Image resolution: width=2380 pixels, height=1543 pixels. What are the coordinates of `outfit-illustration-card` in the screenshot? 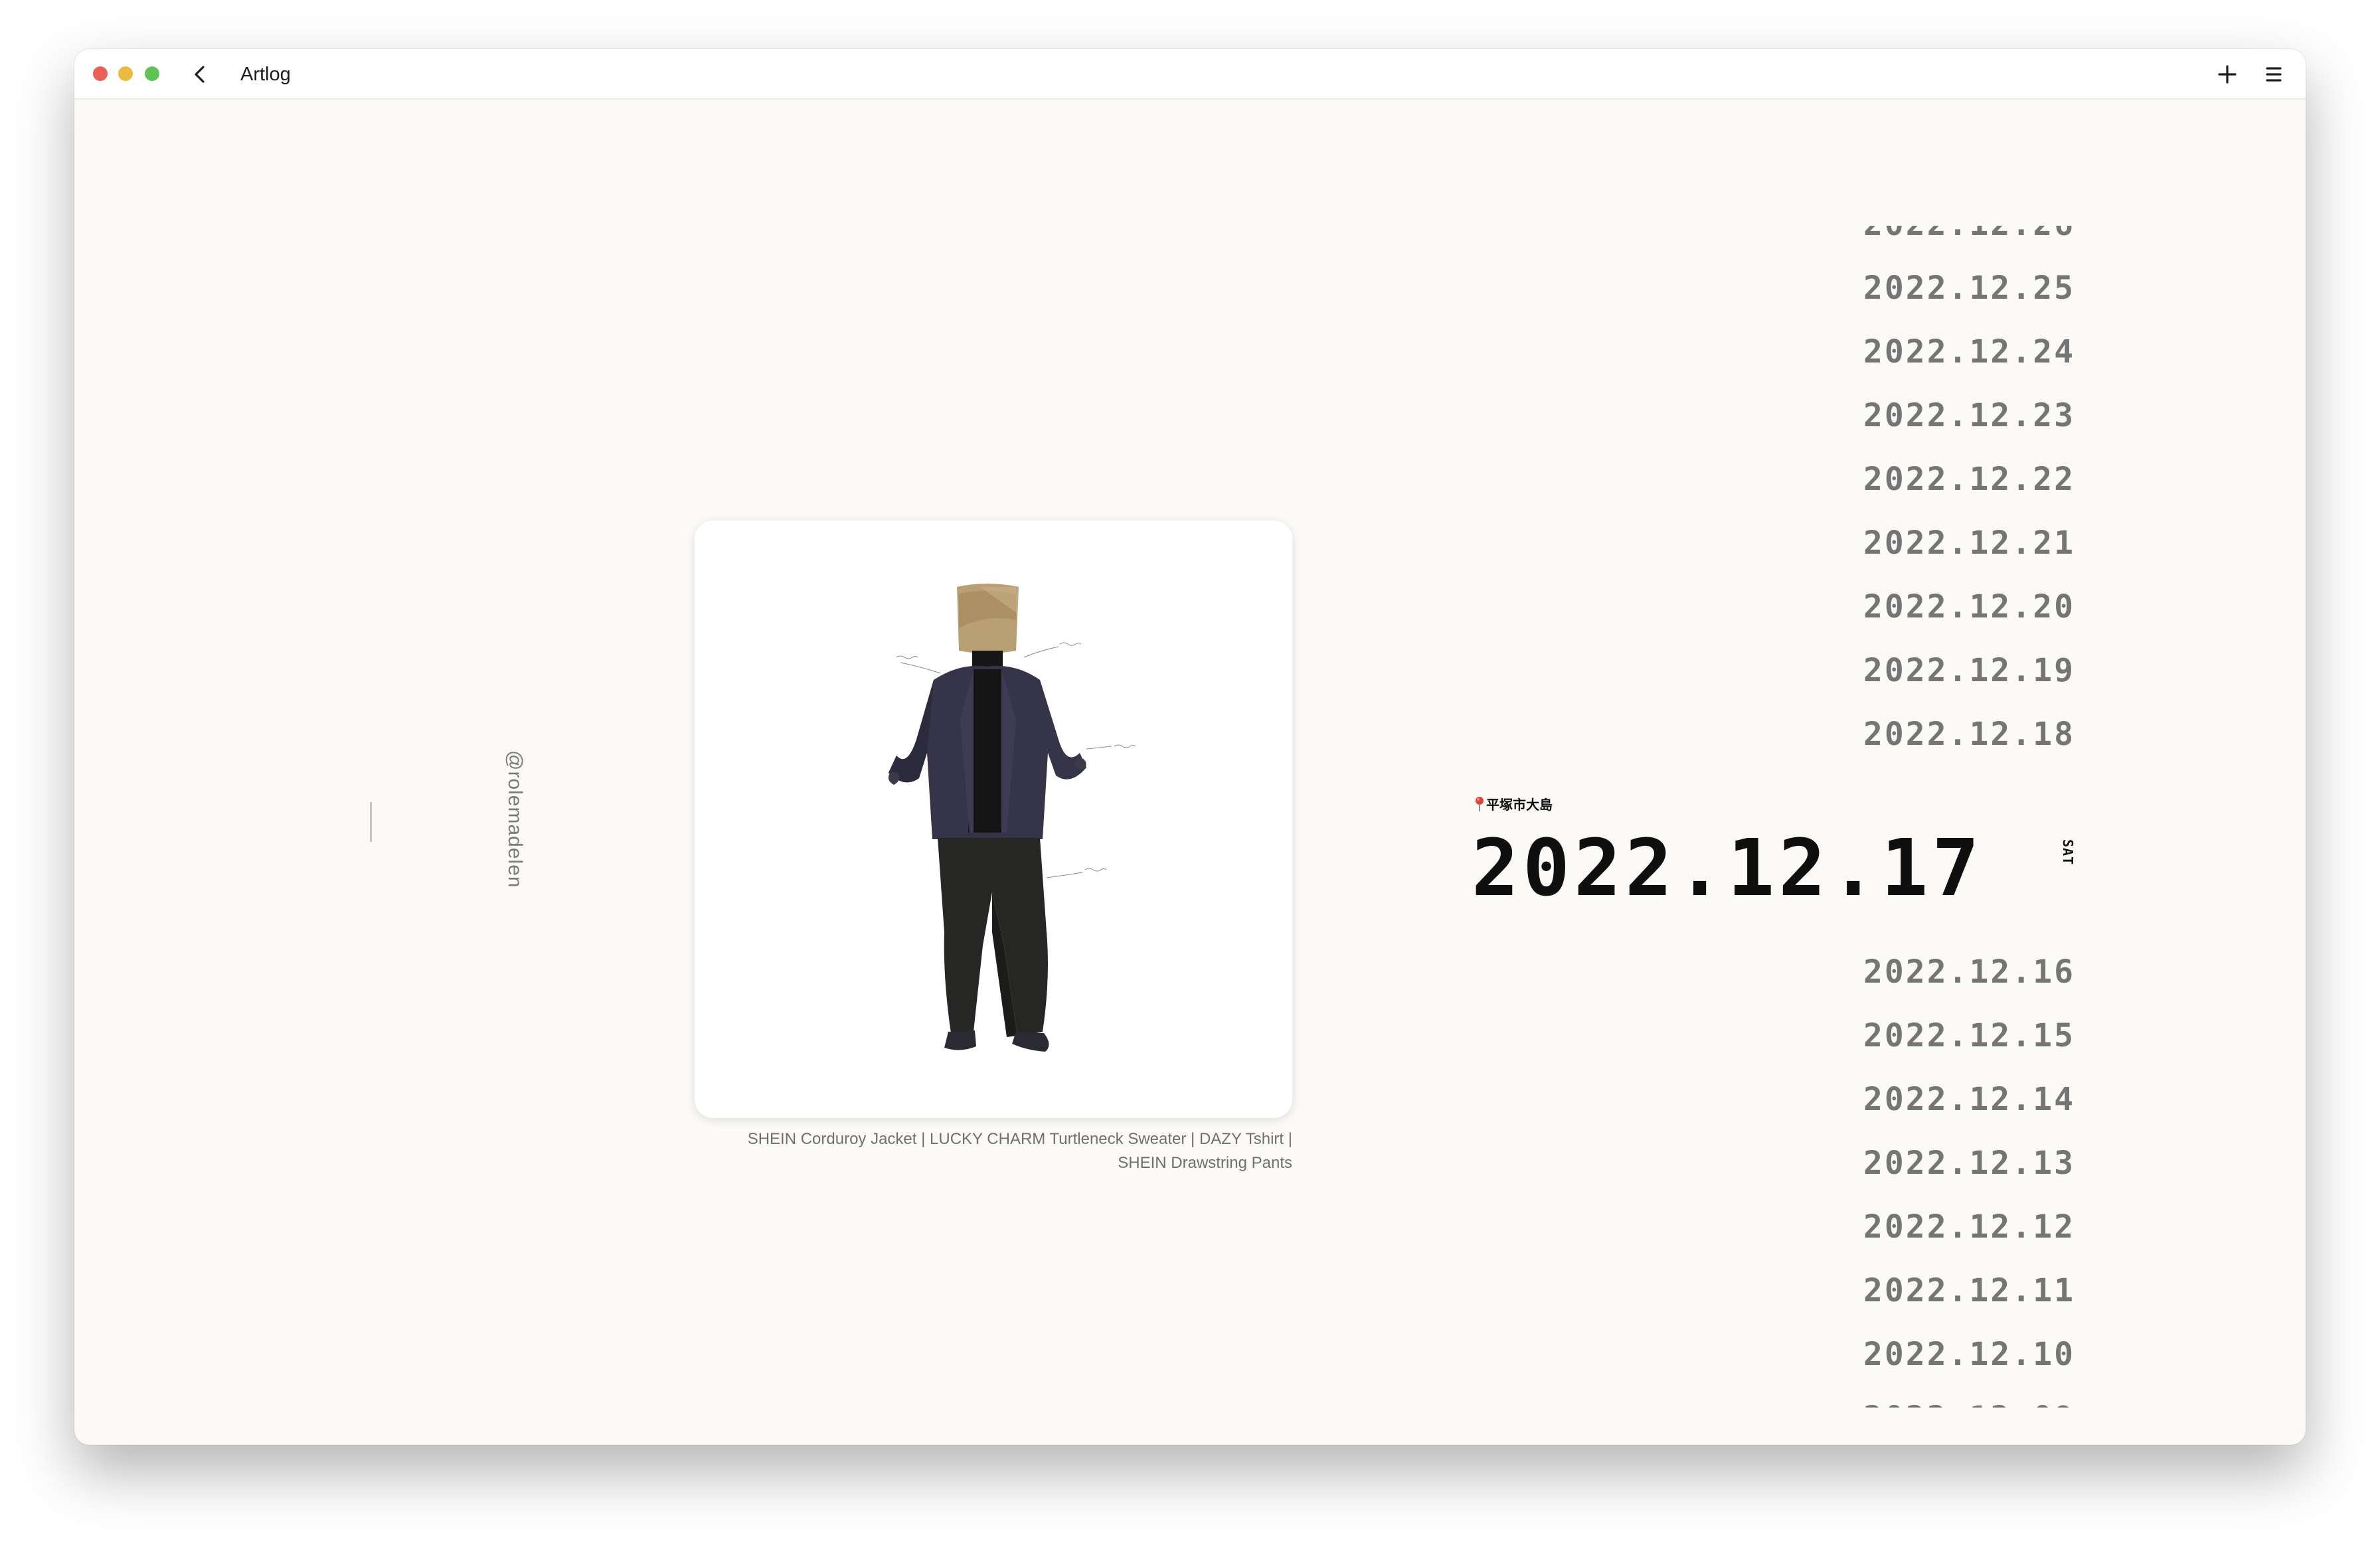 It's located at (993, 819).